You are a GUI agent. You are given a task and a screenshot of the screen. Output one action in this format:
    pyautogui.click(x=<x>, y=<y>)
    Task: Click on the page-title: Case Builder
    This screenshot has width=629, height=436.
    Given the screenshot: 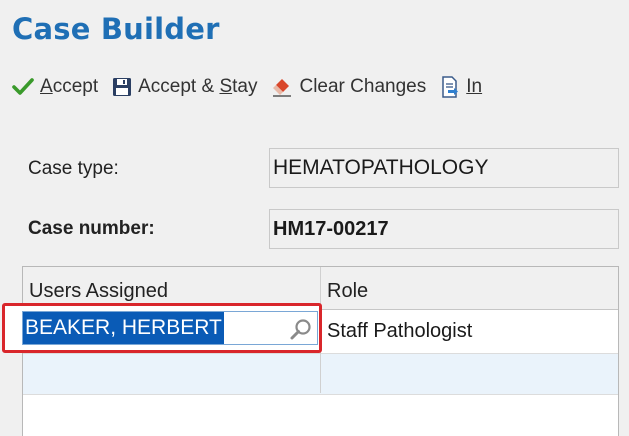 What is the action you would take?
    pyautogui.click(x=116, y=29)
    